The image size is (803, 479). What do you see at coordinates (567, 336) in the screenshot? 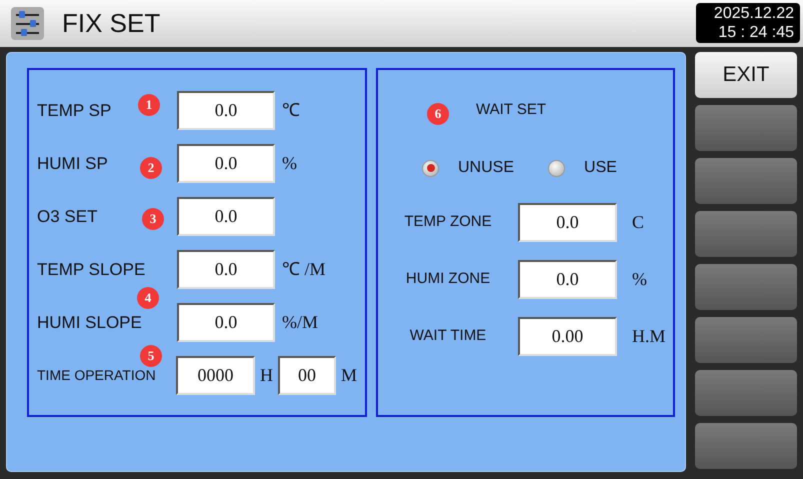
I see `input-field: 0.00` at bounding box center [567, 336].